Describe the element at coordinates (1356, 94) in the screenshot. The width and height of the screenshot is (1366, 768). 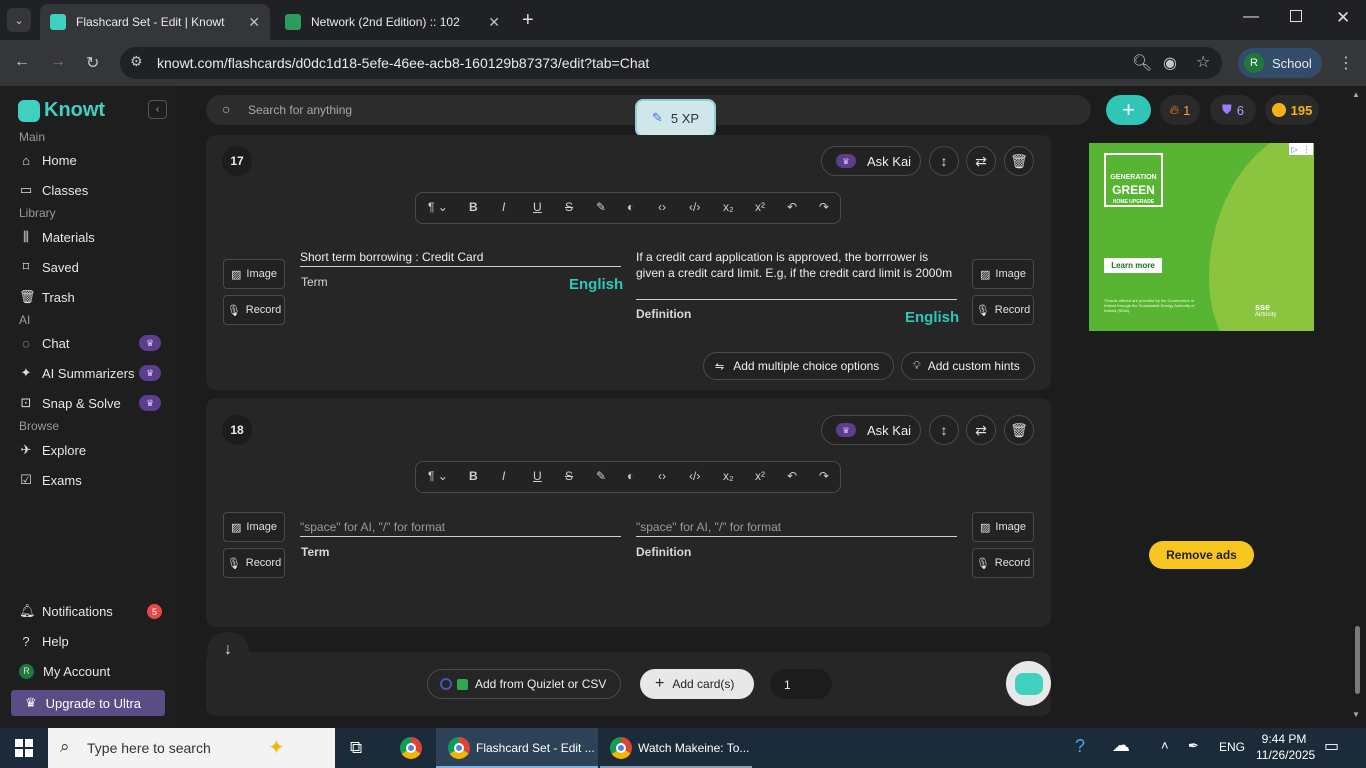
I see `scroll-up-icon: ▲` at that location.